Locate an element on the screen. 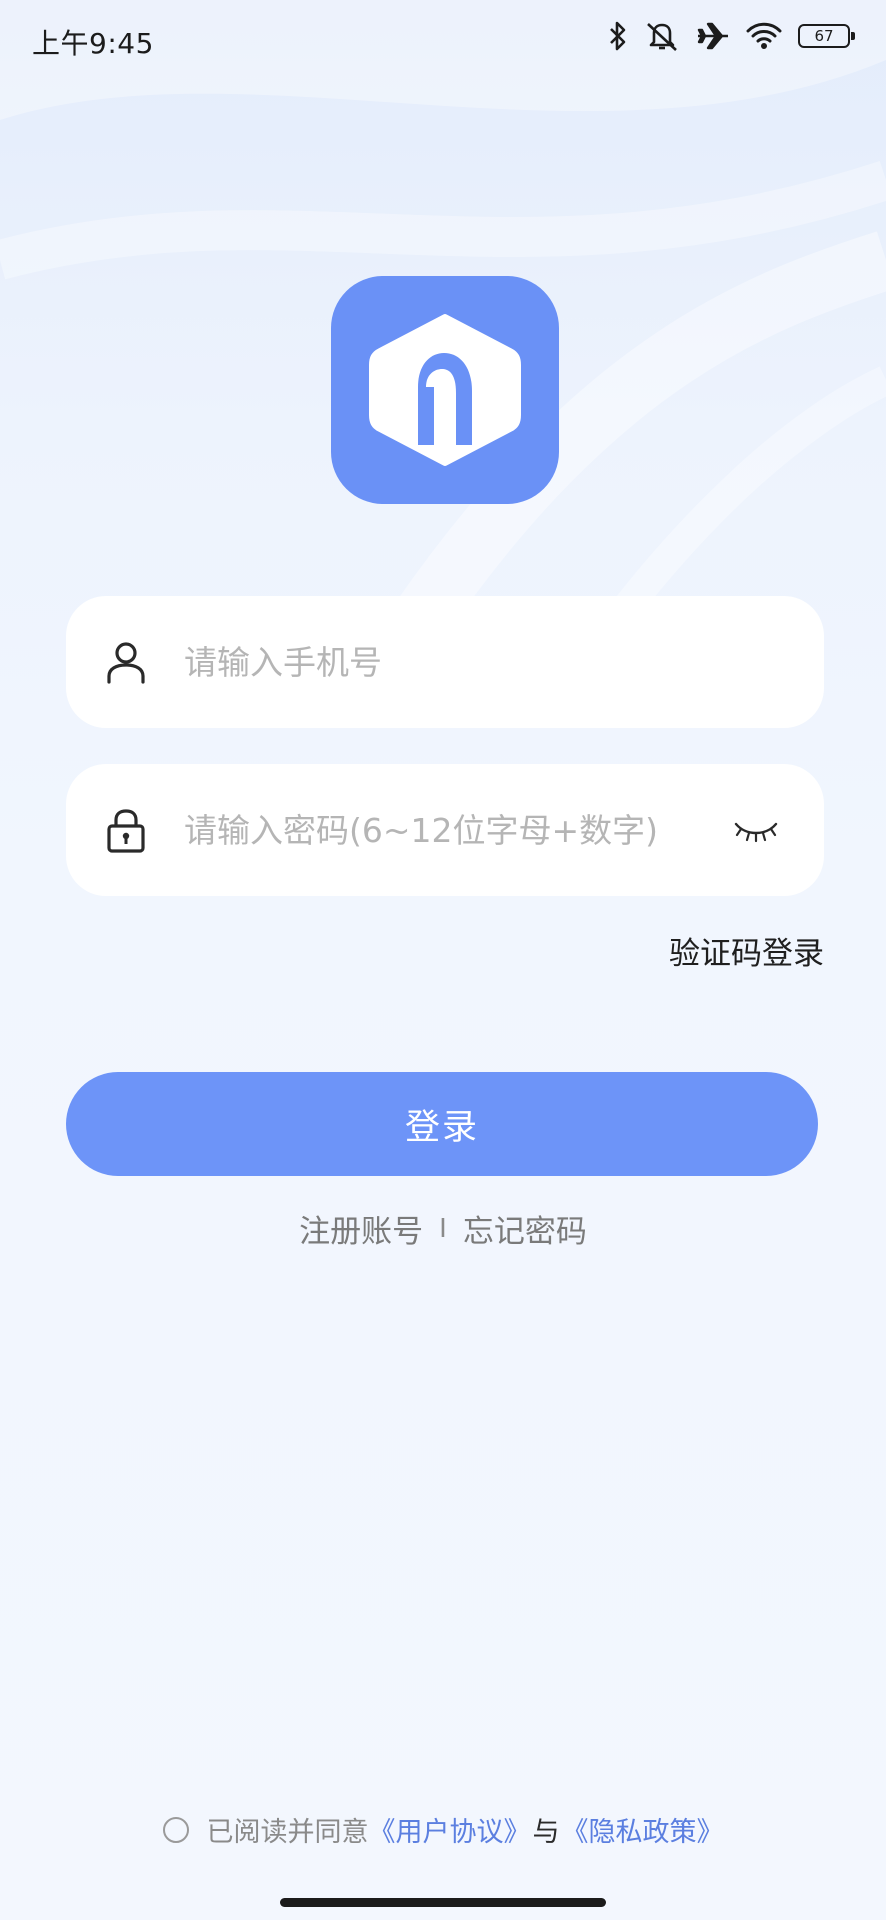  phone-input is located at coordinates (444, 662).